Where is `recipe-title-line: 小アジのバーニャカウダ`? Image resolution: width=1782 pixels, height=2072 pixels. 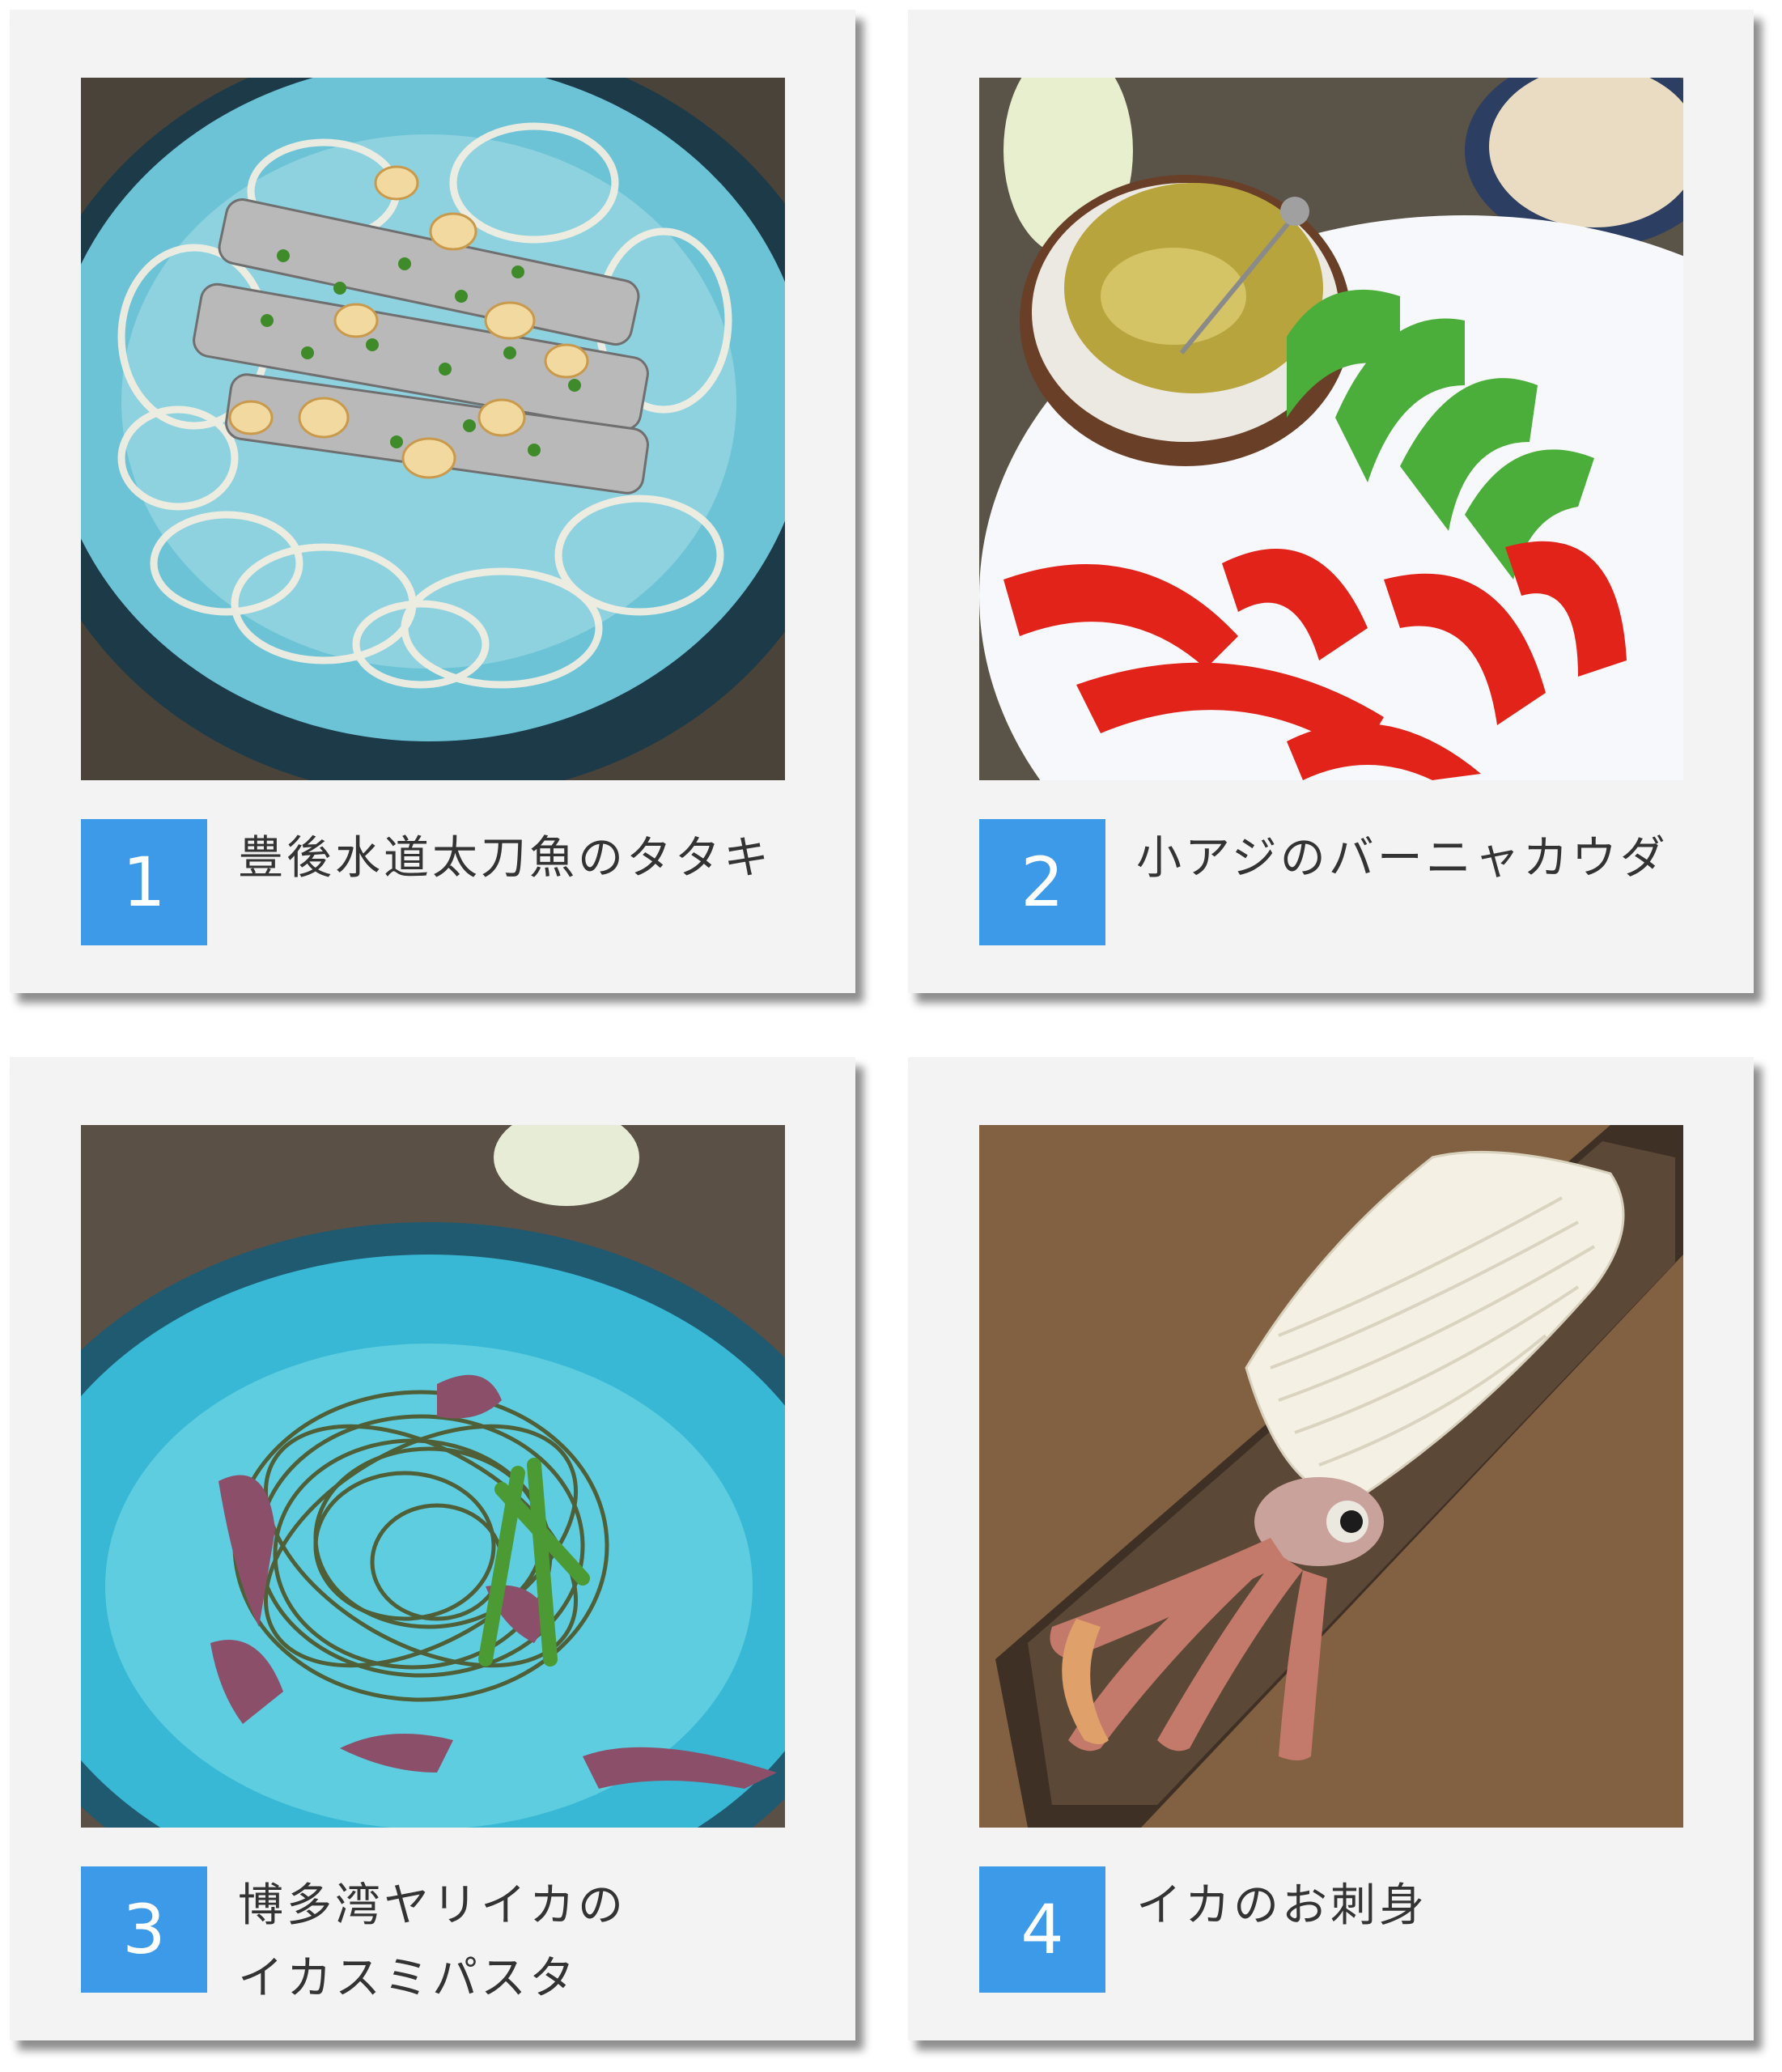
recipe-title-line: 小アジのバーニャカウダ is located at coordinates (1402, 858).